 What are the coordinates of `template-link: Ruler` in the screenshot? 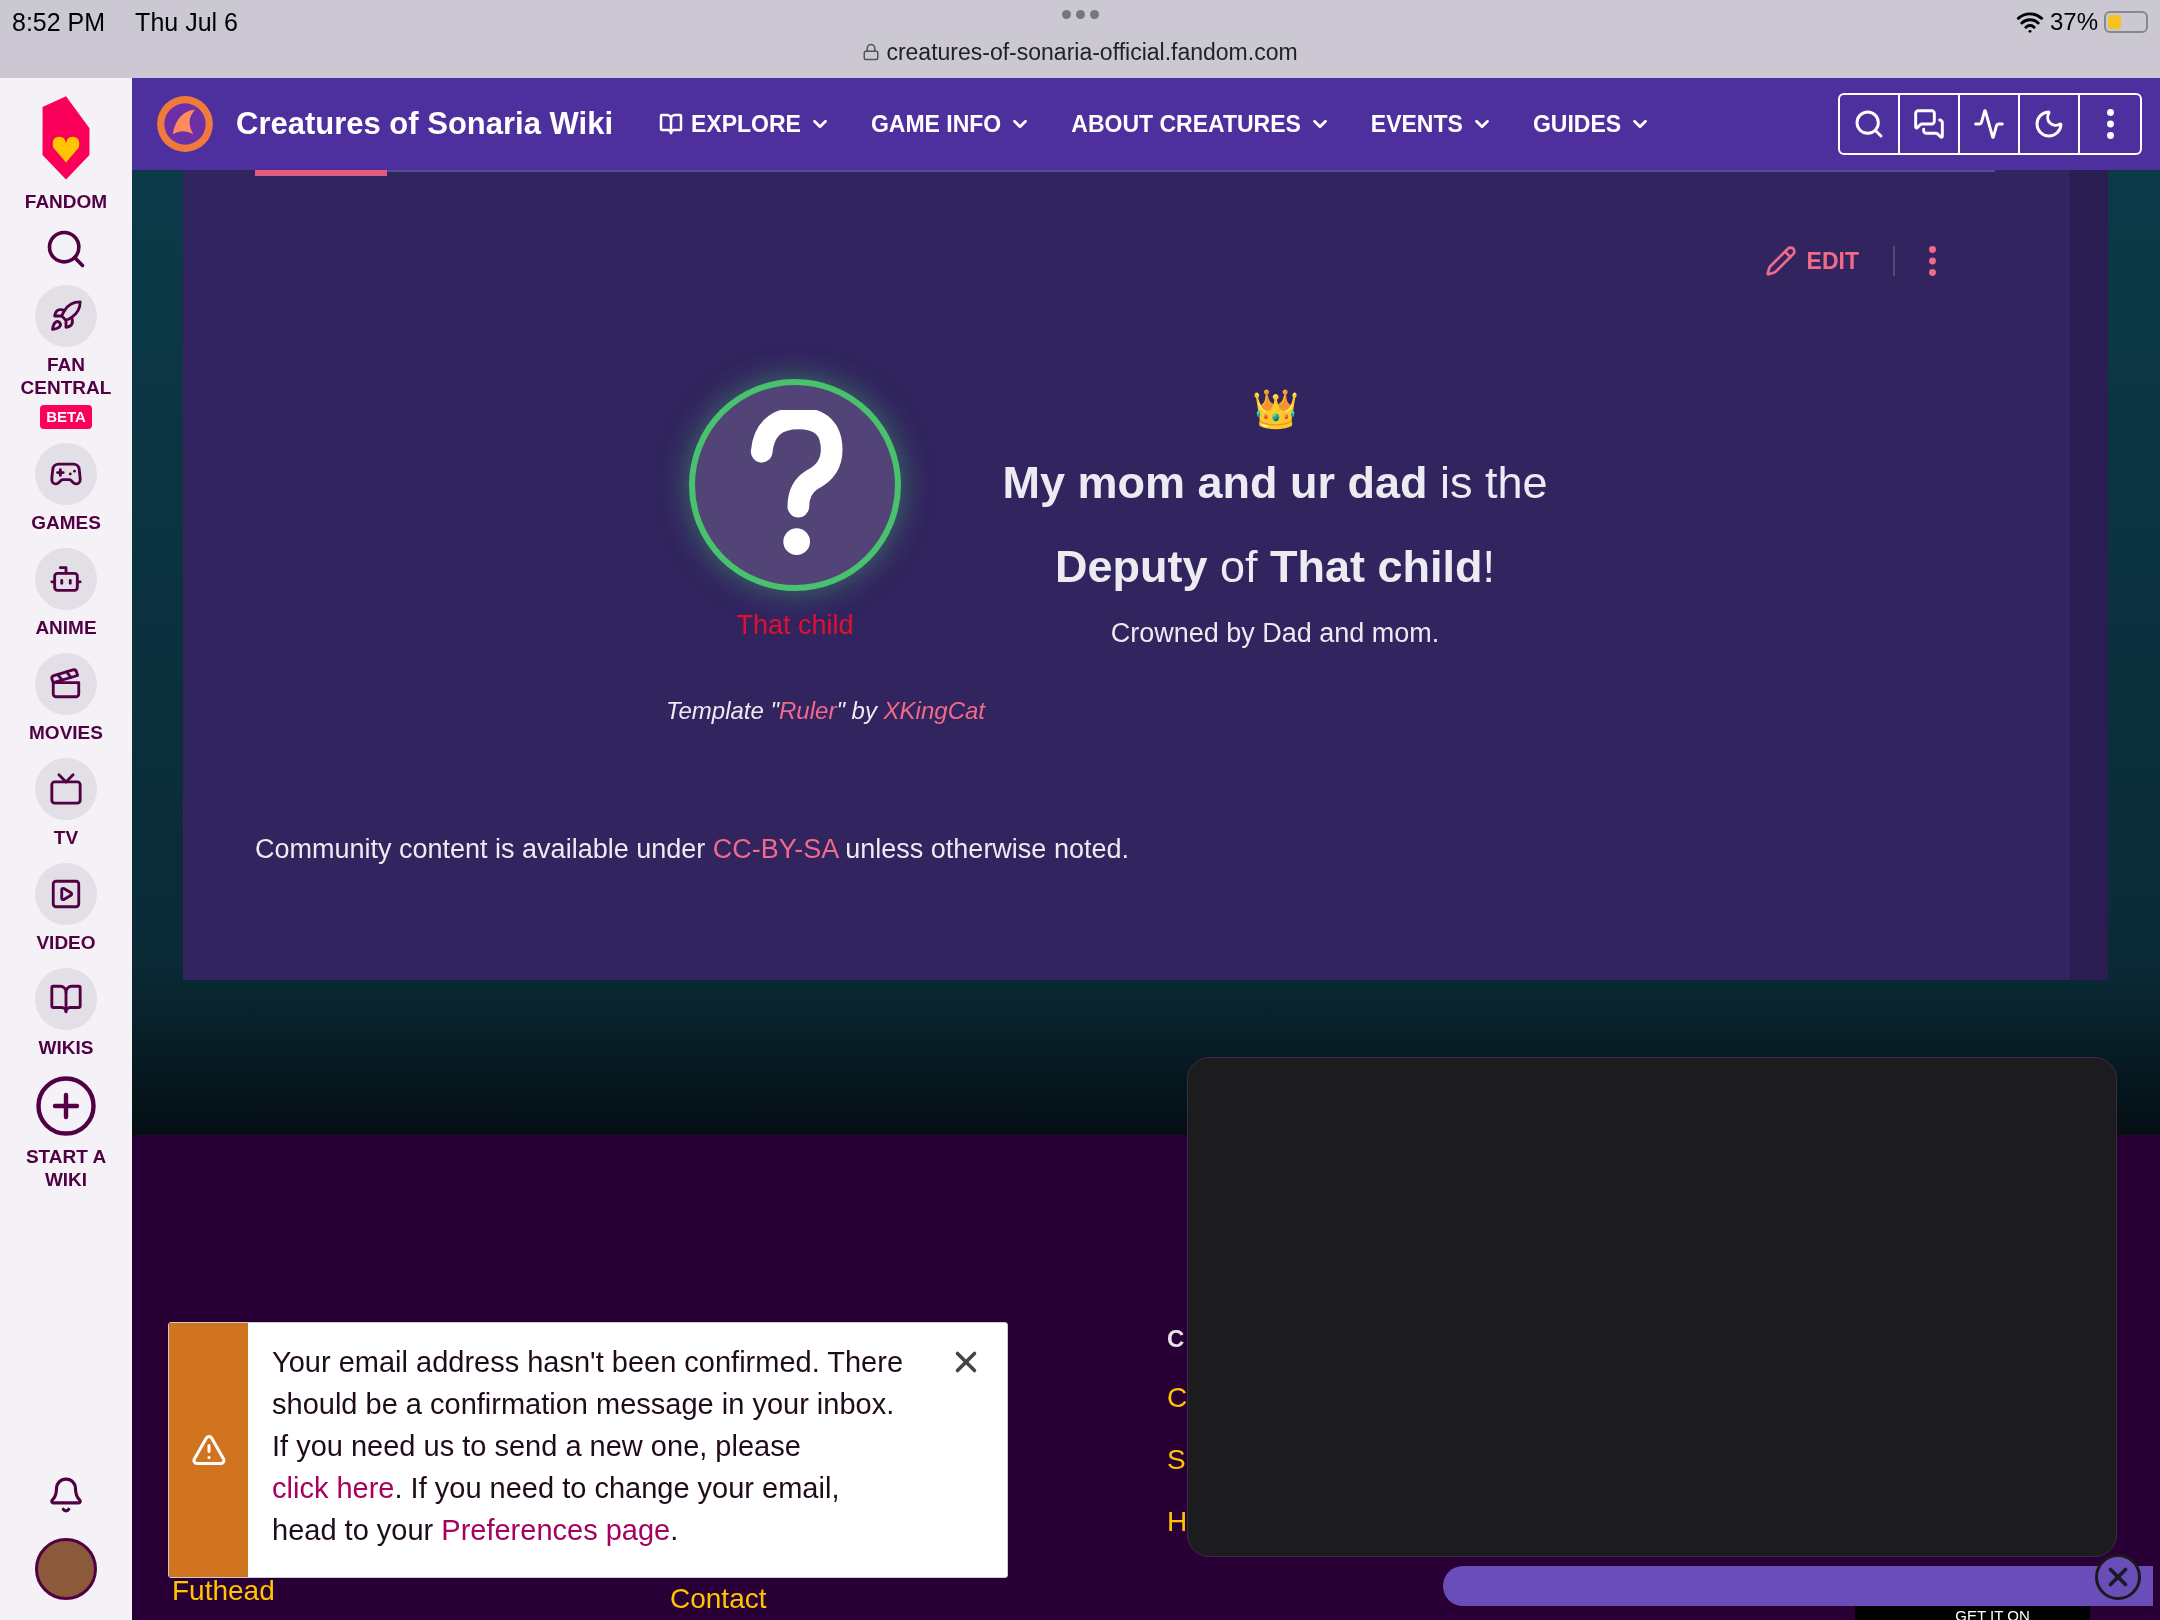 It's located at (808, 710).